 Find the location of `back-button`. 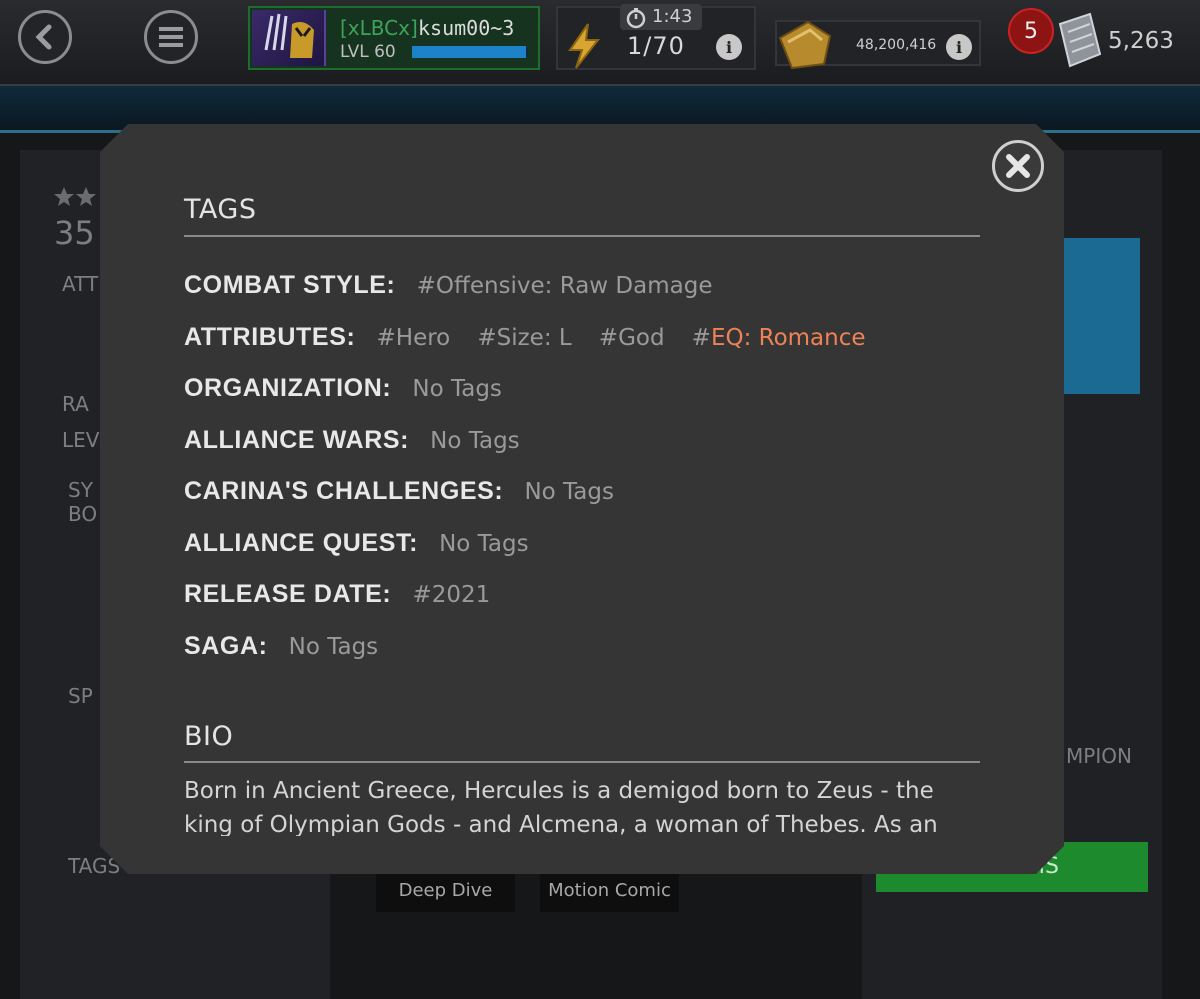

back-button is located at coordinates (45, 37).